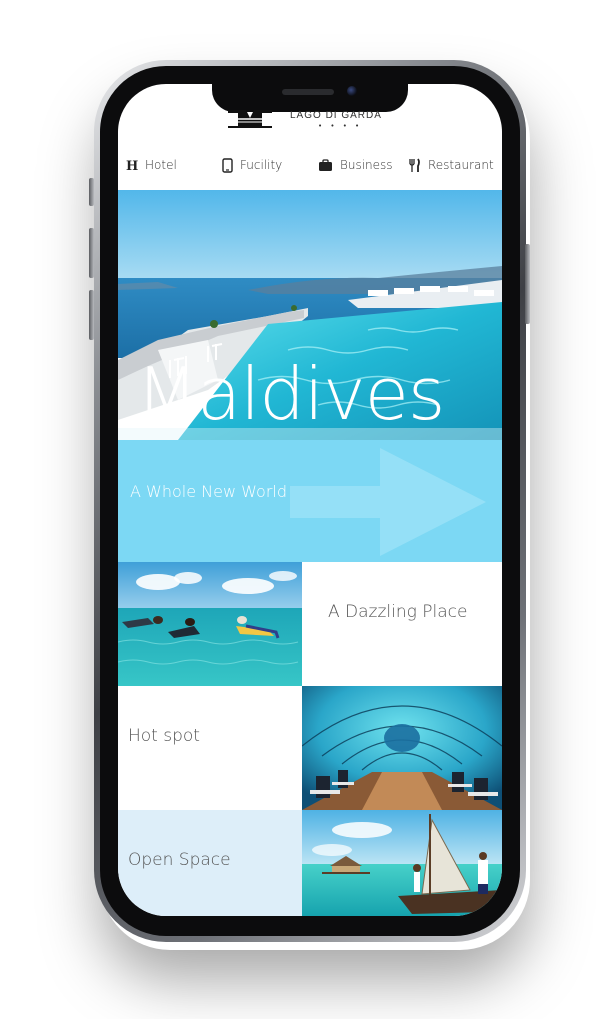 The width and height of the screenshot is (612, 1019). What do you see at coordinates (414, 165) in the screenshot?
I see `fork-knife-icon` at bounding box center [414, 165].